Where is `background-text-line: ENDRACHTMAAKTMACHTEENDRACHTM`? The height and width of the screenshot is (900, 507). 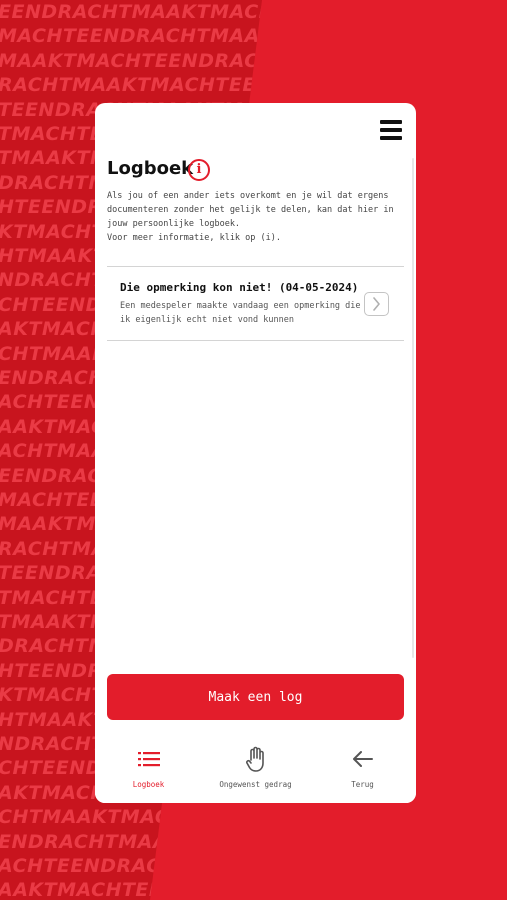
background-text-line: ENDRACHTMAAKTMACHTEENDRACHTM is located at coordinates (214, 841).